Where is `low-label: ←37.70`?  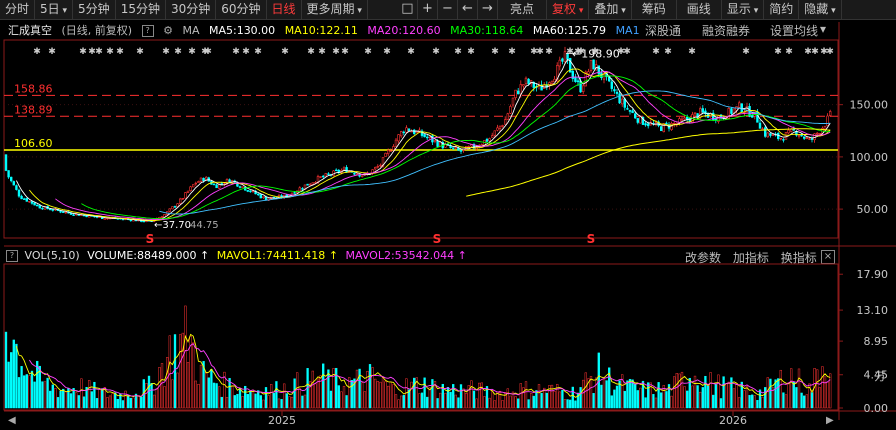 low-label: ←37.70 is located at coordinates (172, 225).